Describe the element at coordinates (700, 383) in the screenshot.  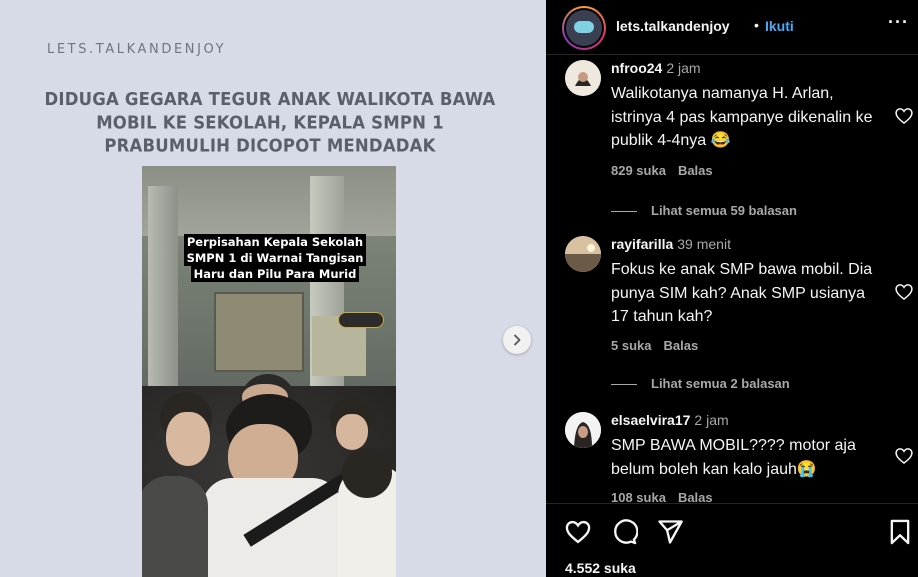
I see `view-replies-button: Lihat semua 2 balasan` at that location.